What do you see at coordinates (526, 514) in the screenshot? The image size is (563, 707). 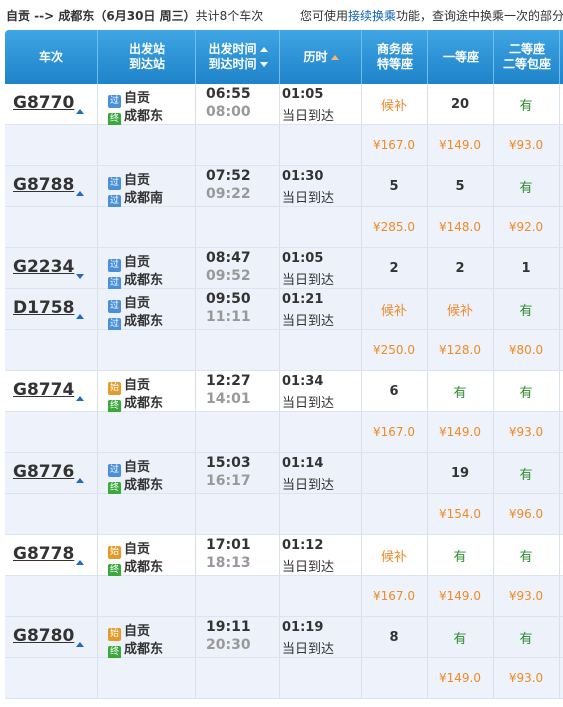 I see `second-class-price: ¥96.0` at bounding box center [526, 514].